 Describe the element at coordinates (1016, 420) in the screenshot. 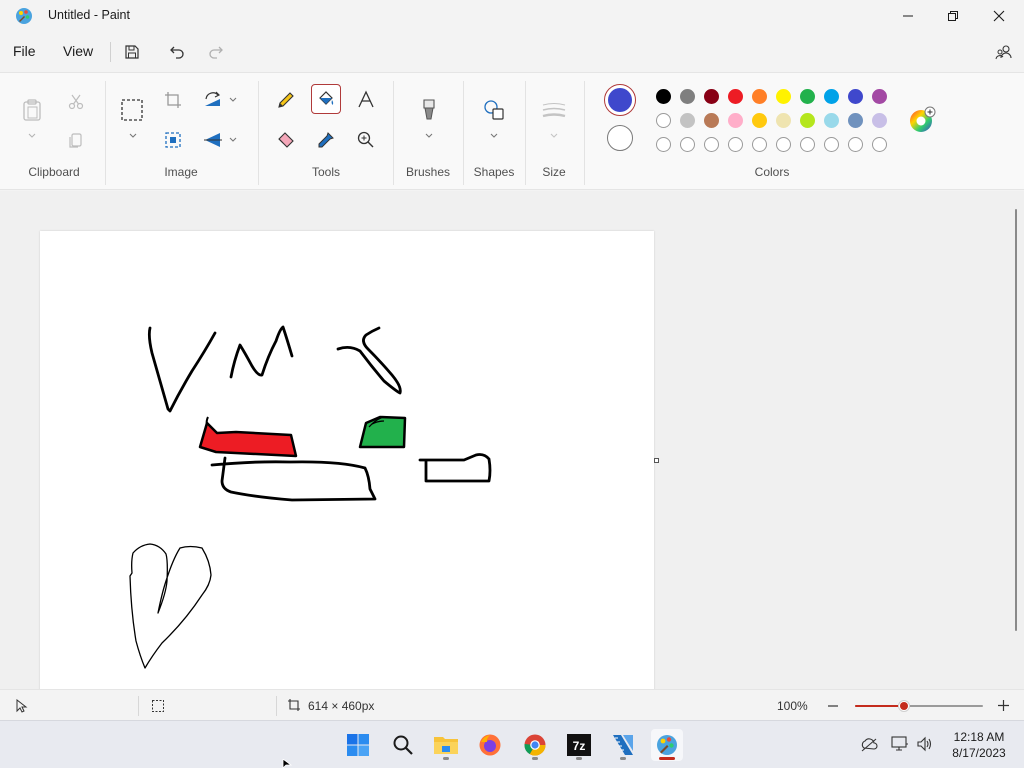

I see `vertical-scrollbar` at that location.